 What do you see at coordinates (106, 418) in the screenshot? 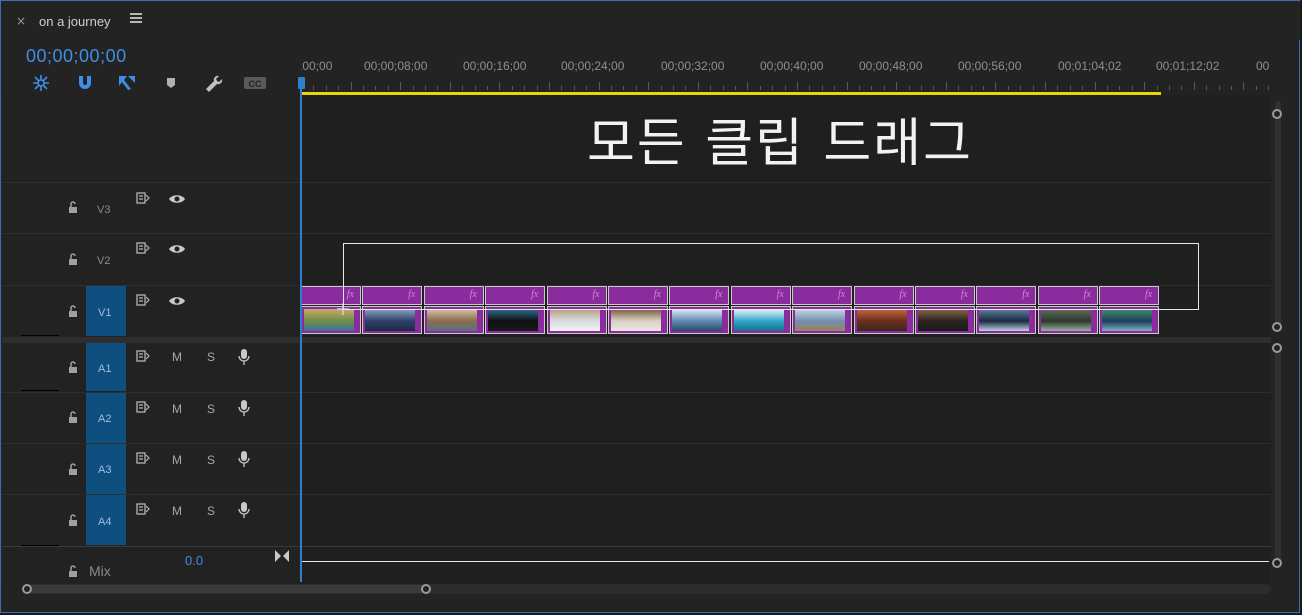
I see `source-patch-a2: A2` at bounding box center [106, 418].